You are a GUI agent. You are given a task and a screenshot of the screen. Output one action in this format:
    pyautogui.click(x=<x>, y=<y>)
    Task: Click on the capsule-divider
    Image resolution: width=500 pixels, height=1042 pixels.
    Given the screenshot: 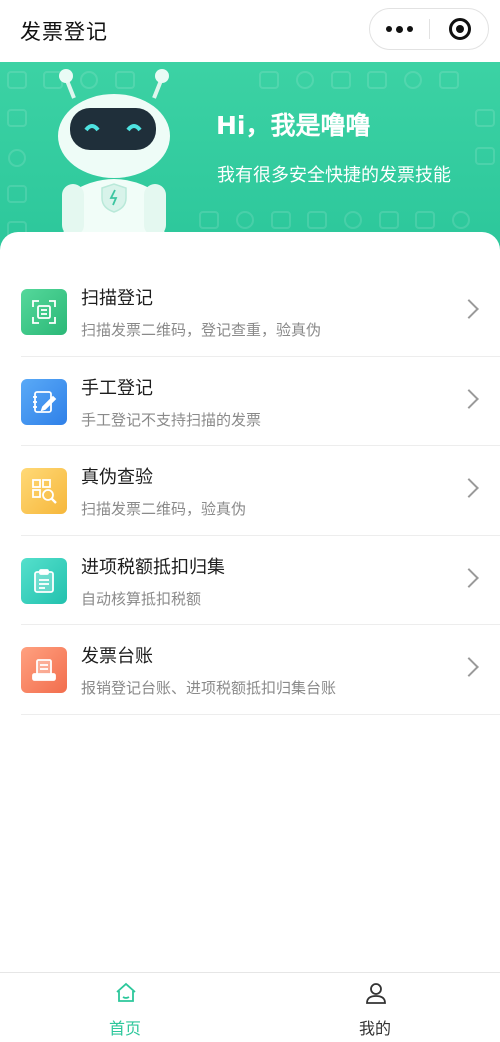 What is the action you would take?
    pyautogui.click(x=429, y=29)
    